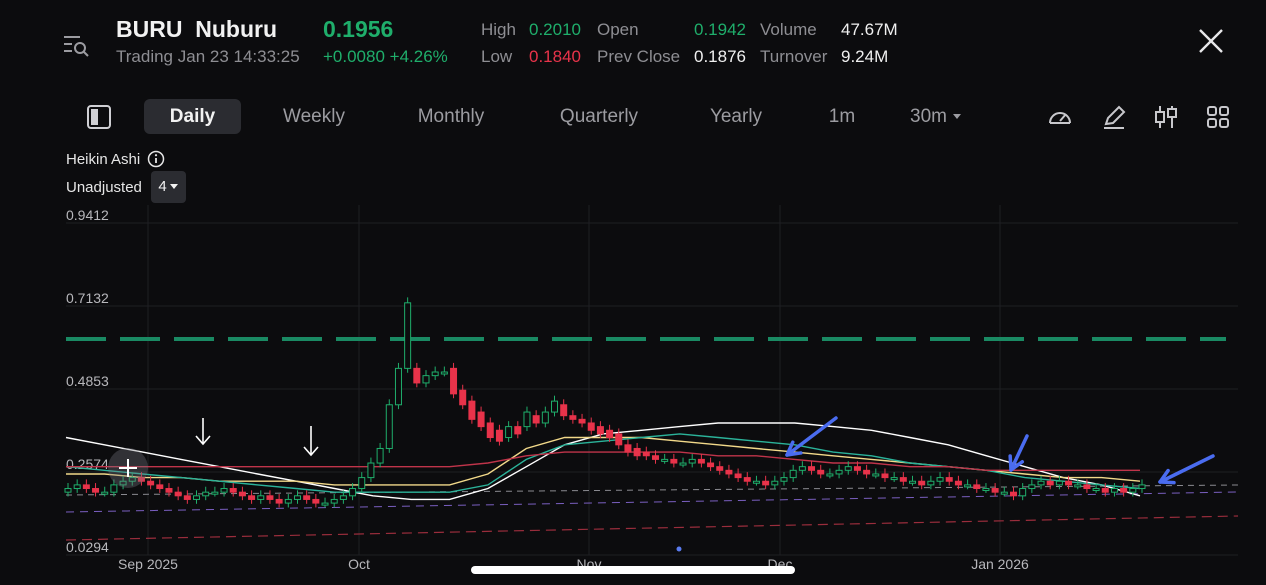 This screenshot has width=1266, height=585. I want to click on turnover-label: Turnover, so click(794, 56).